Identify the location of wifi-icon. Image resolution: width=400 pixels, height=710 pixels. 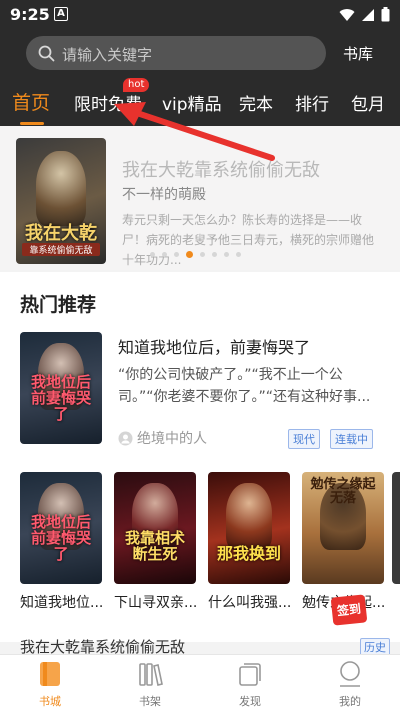
(347, 14).